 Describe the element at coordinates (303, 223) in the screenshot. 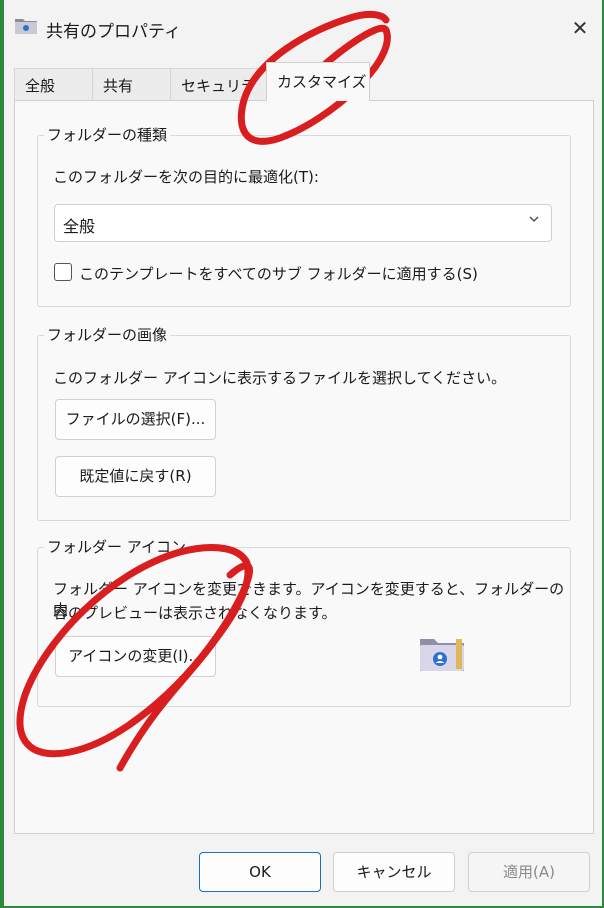

I see `optimize-dropdown: 全般` at that location.